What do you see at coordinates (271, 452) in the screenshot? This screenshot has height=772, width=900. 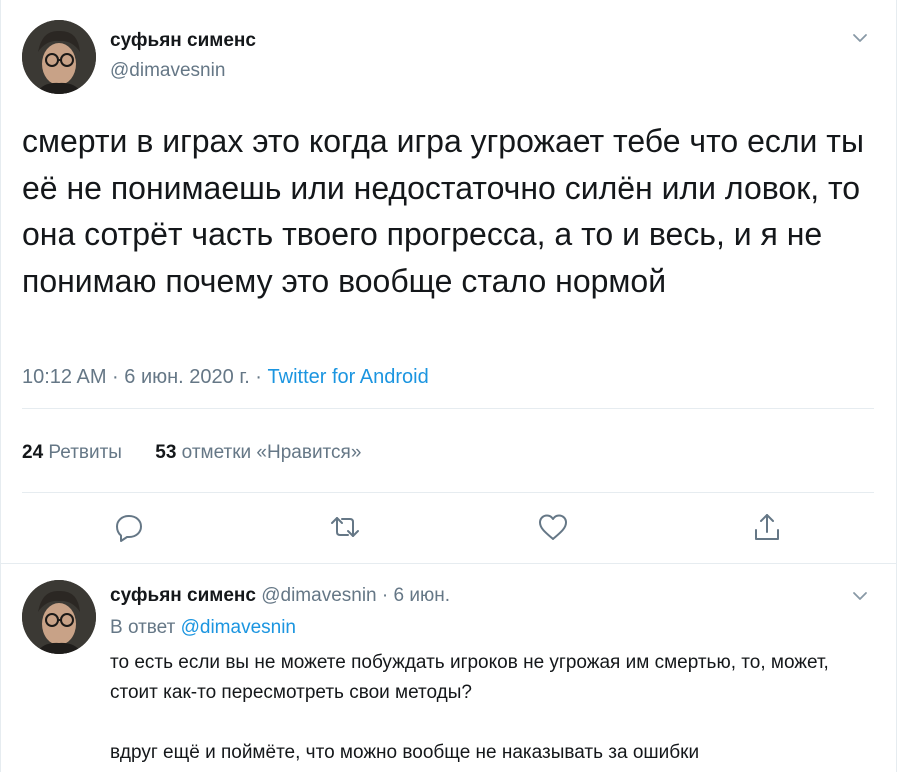 I see `likes-label: отметки «Нравится»` at bounding box center [271, 452].